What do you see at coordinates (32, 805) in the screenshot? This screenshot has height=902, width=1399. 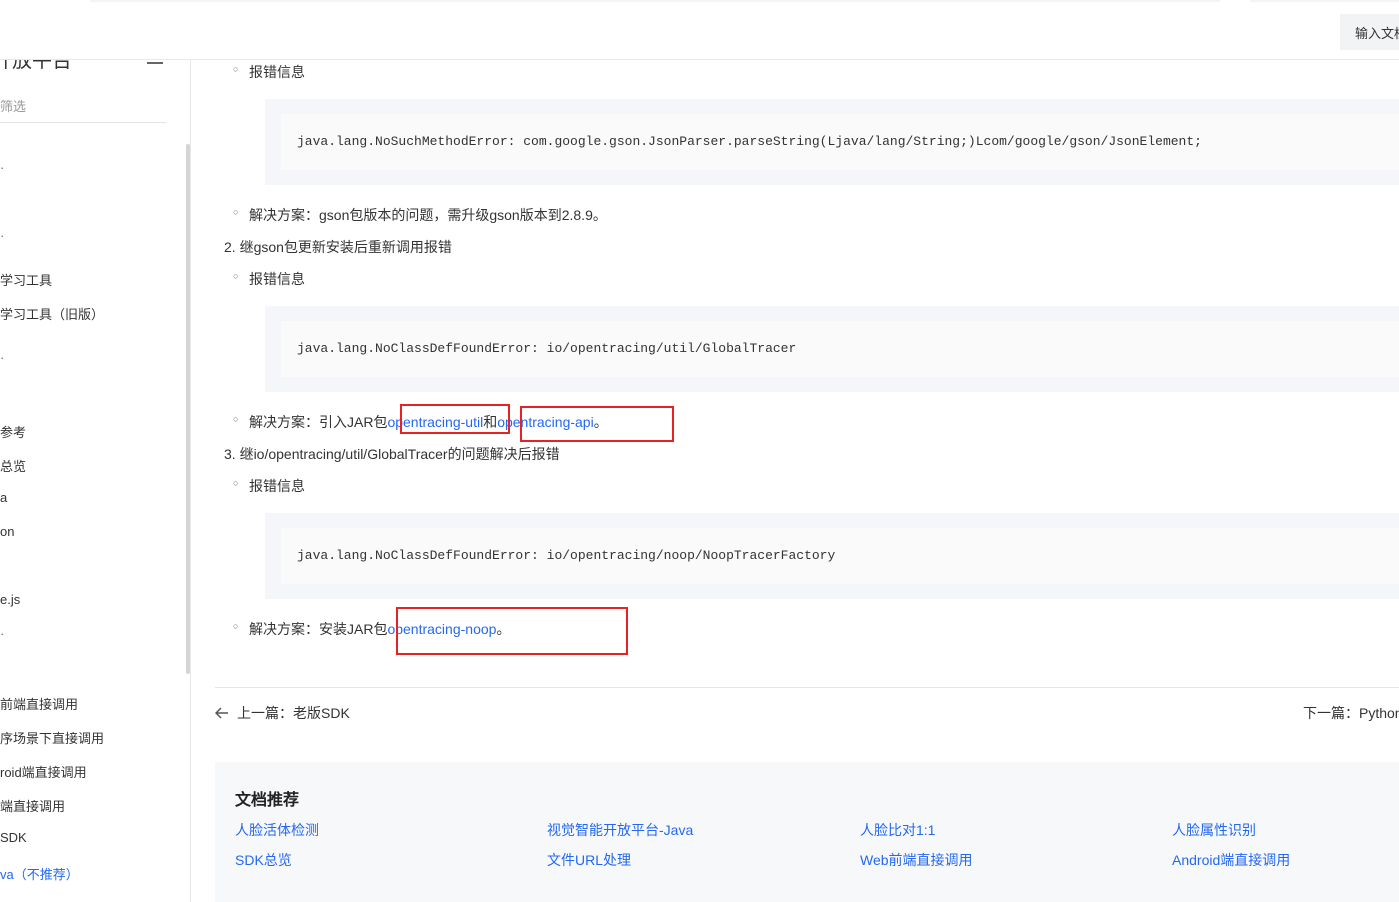 I see `sidebar-item: 端直接调用` at bounding box center [32, 805].